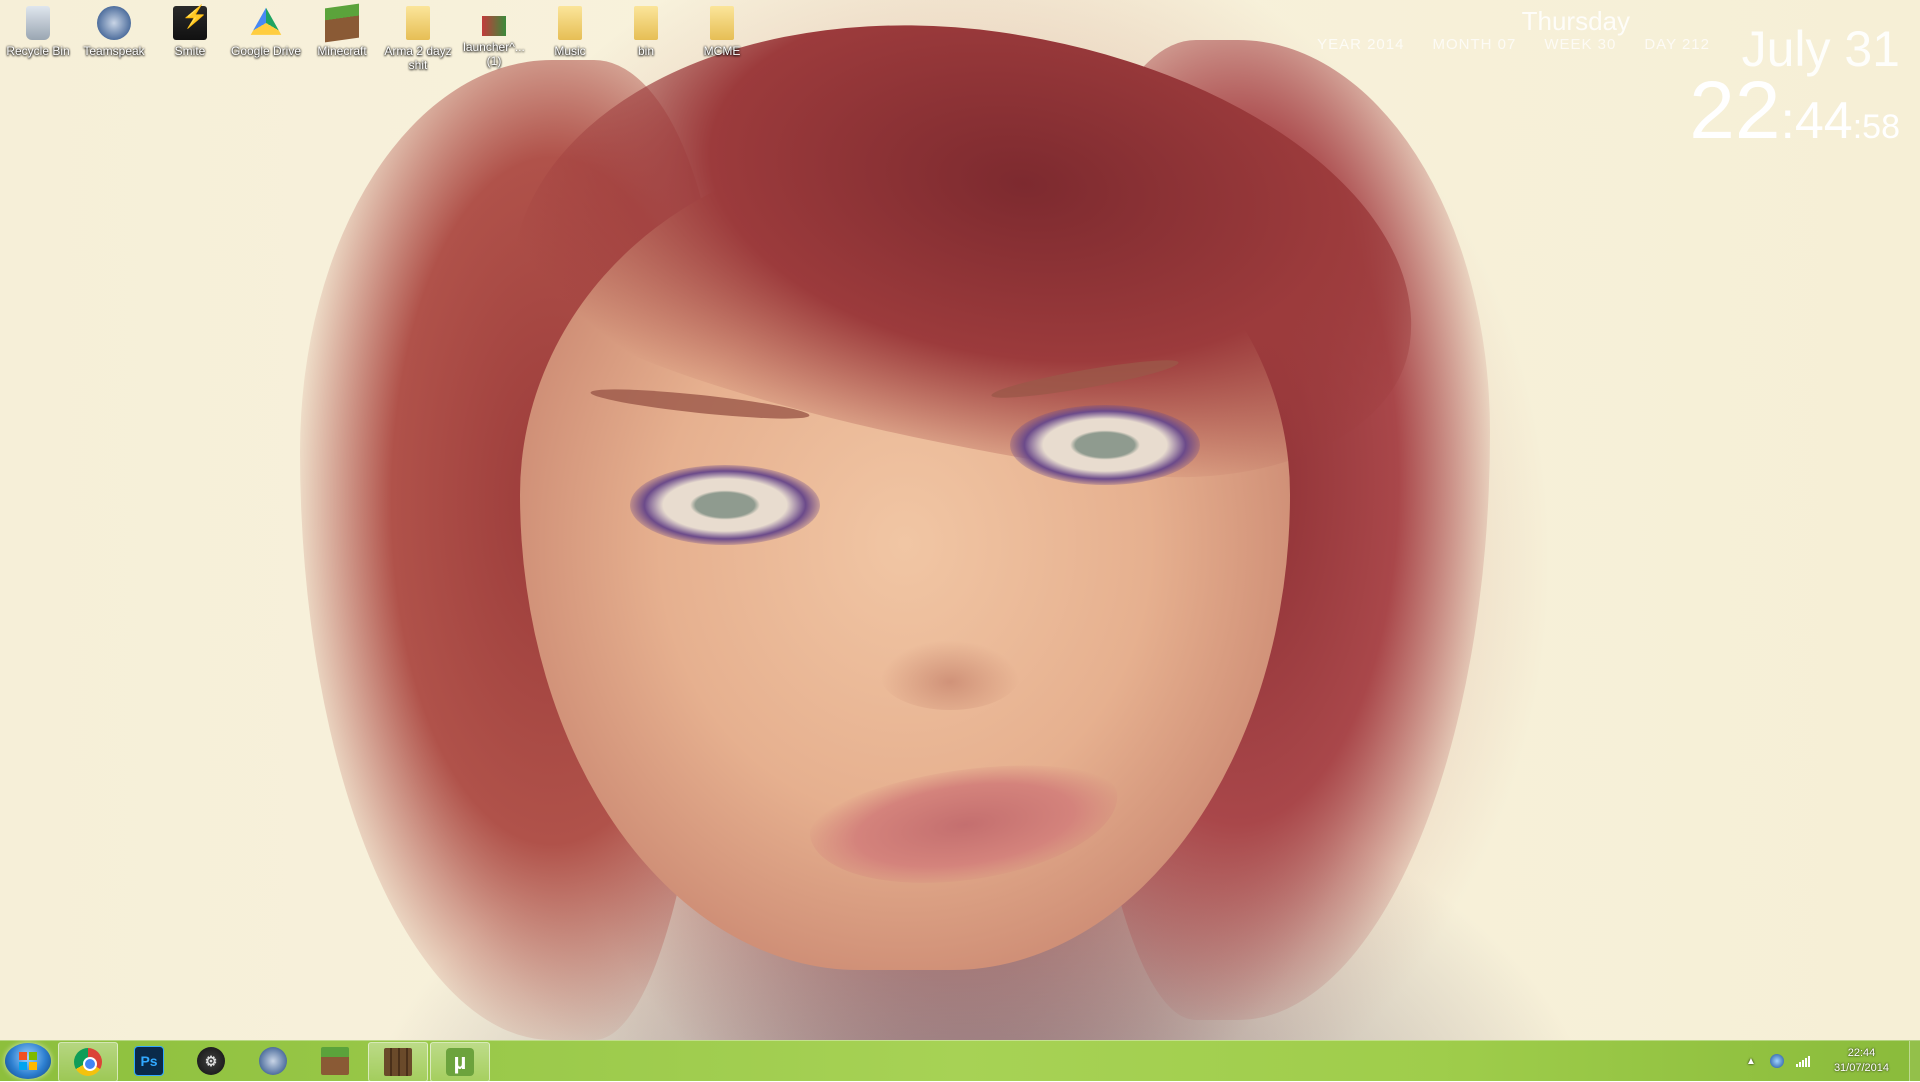  Describe the element at coordinates (38, 23) in the screenshot. I see `recycle-bin-icon` at that location.